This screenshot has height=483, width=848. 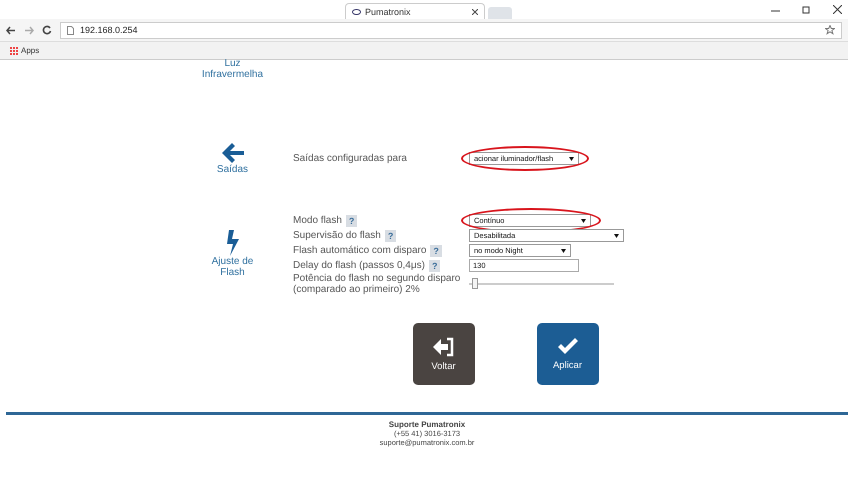 I want to click on arrow-icon, so click(x=232, y=153).